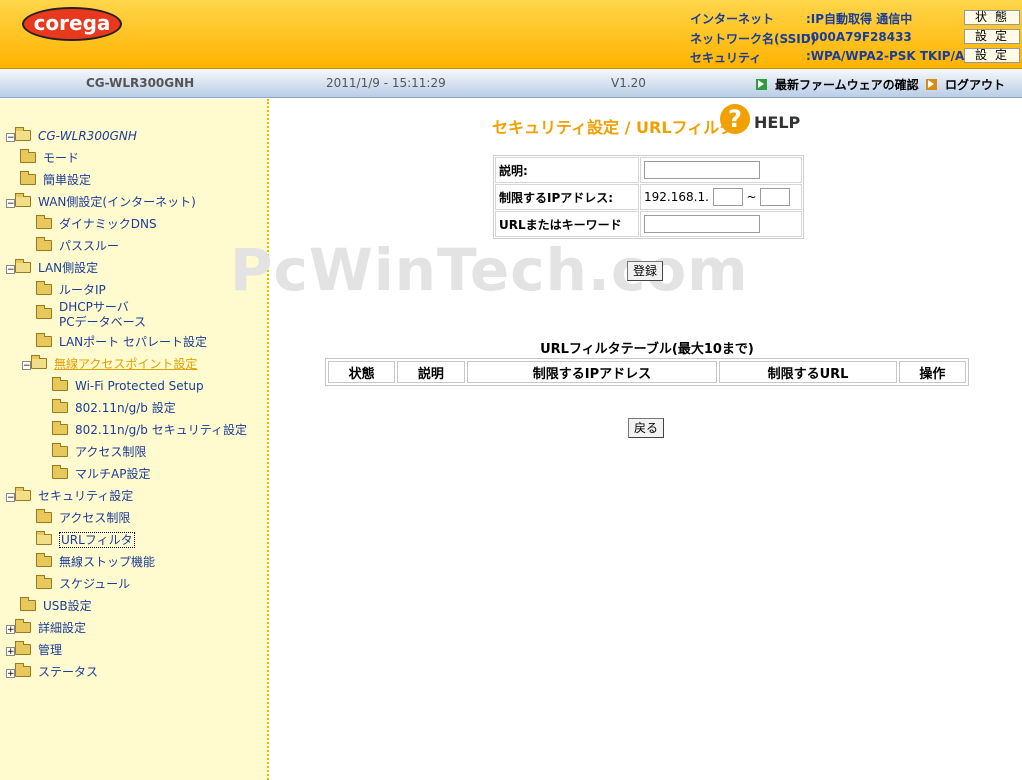  What do you see at coordinates (992, 36) in the screenshot?
I see `ssid-settings-button: 設定` at bounding box center [992, 36].